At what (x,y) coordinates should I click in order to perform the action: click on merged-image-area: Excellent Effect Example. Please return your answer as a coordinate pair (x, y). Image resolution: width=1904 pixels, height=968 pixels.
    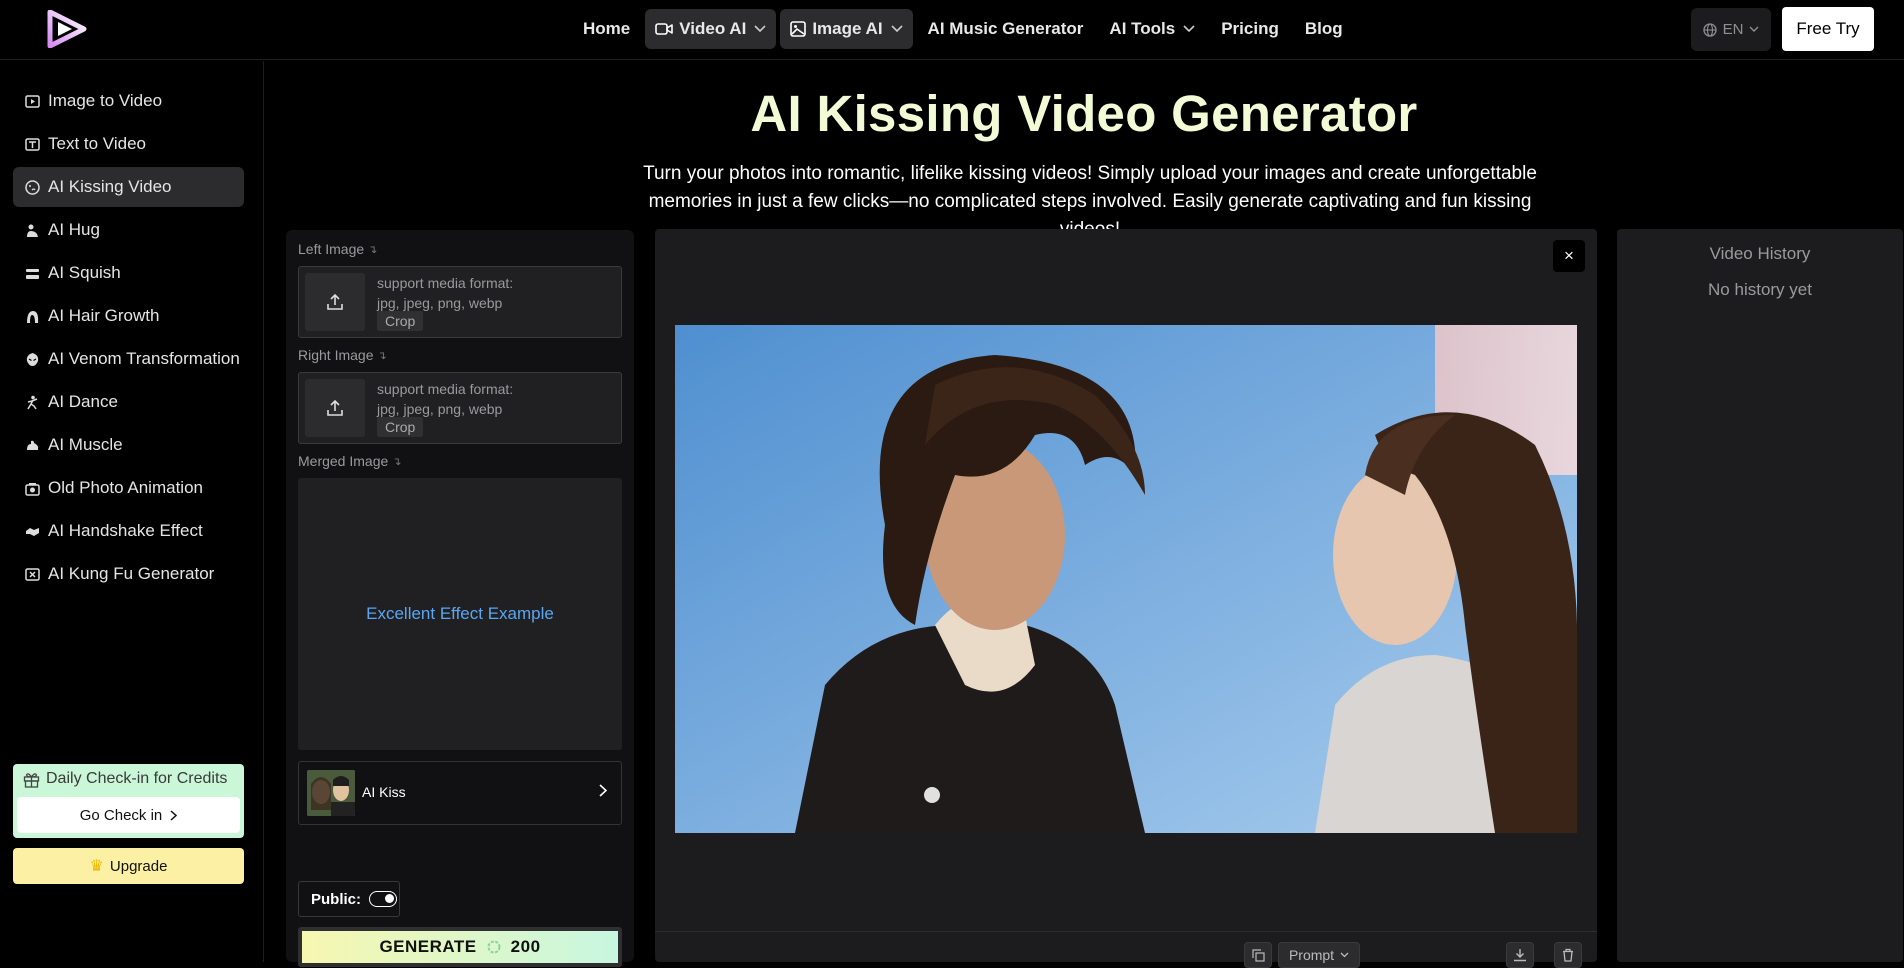
    Looking at the image, I should click on (460, 614).